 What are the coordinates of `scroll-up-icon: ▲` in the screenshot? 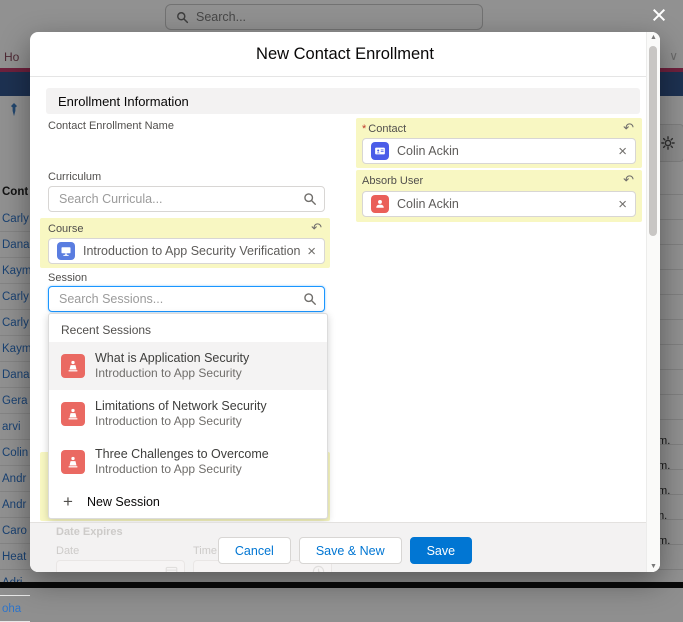 It's located at (653, 37).